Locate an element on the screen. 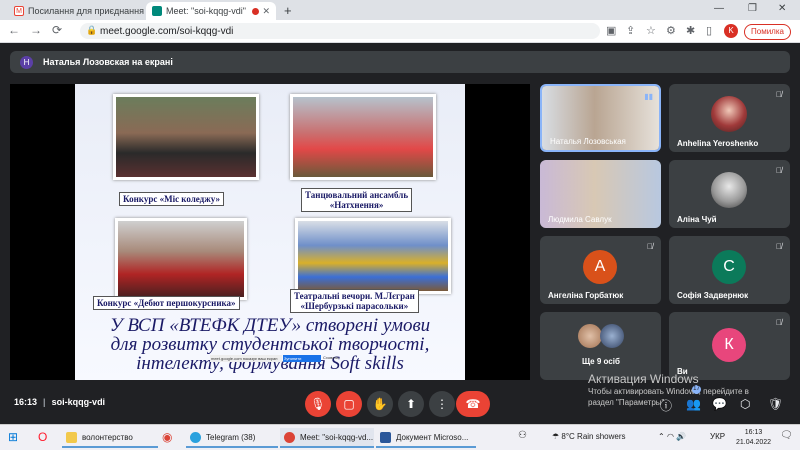 Image resolution: width=800 pixels, height=450 pixels. window-close-button: ✕ is located at coordinates (782, 8).